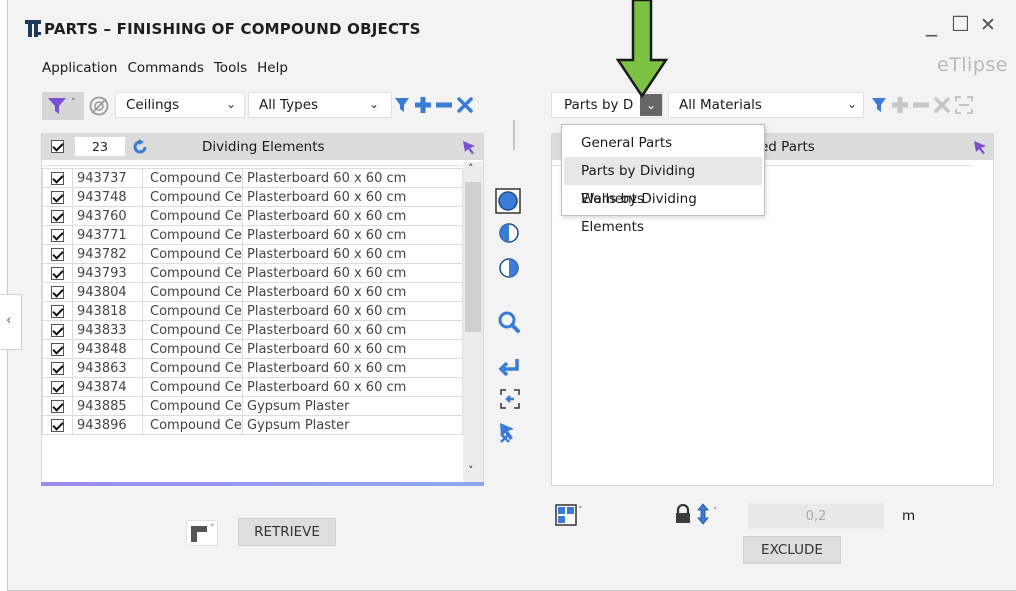 Image resolution: width=1016 pixels, height=591 pixels. What do you see at coordinates (252, 425) in the screenshot?
I see `table-row: 943896 Compound Cei Gypsum Plaster` at bounding box center [252, 425].